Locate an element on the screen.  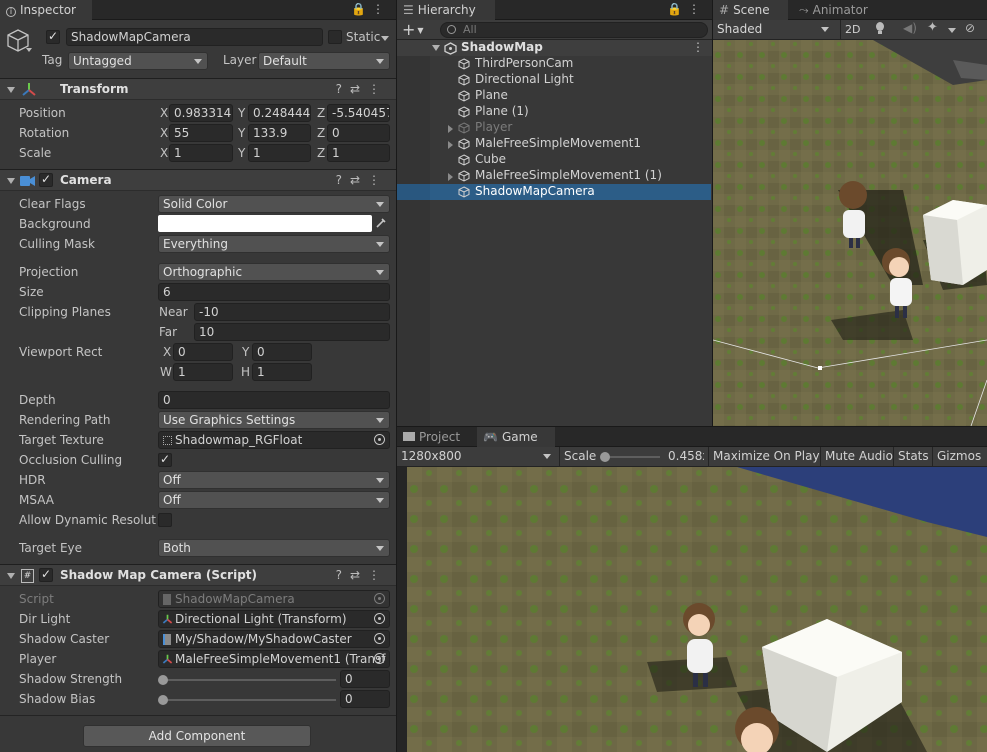
position-y-field: 0.248444 is located at coordinates (279, 113).